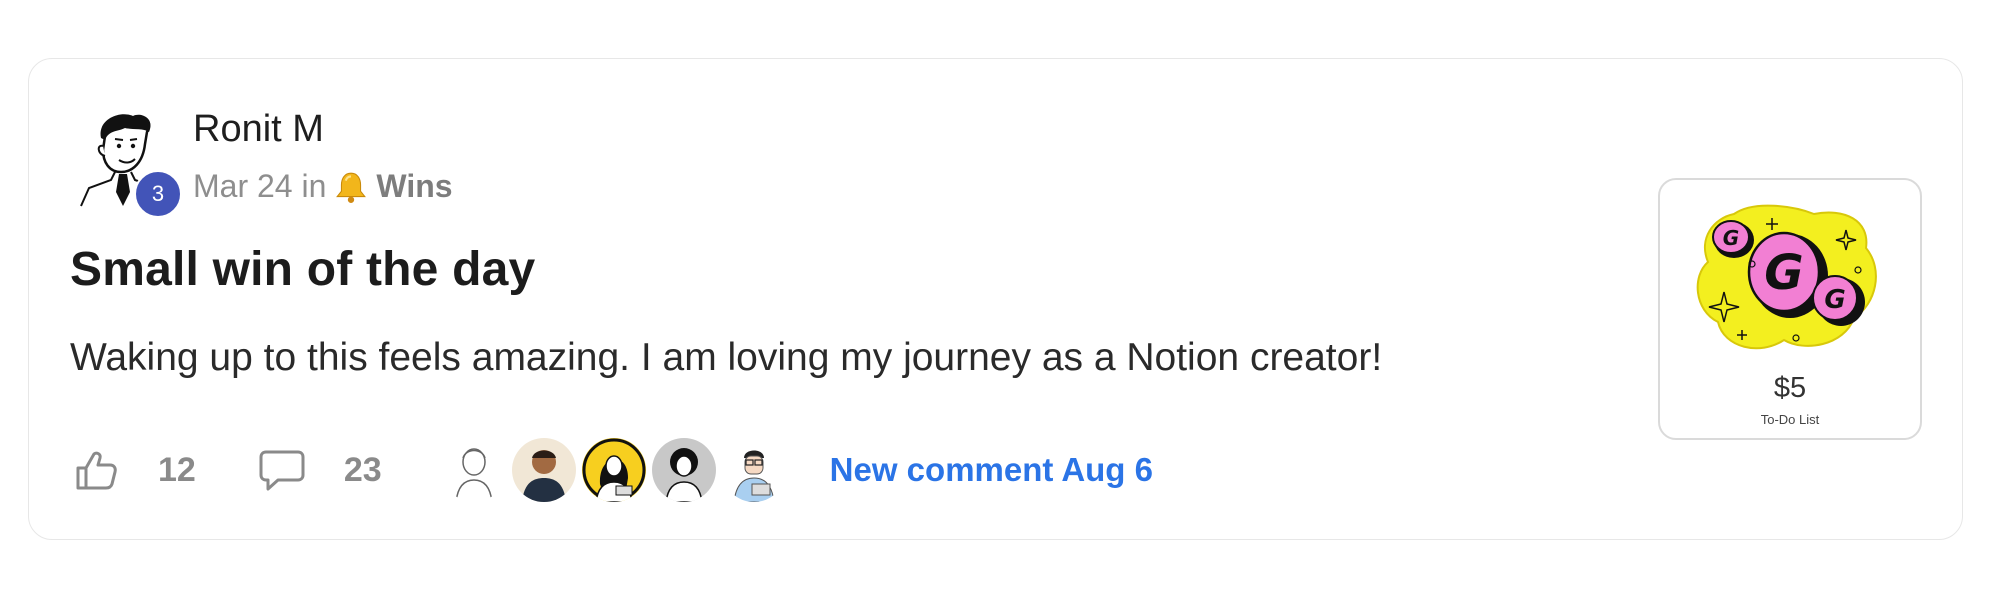  Describe the element at coordinates (414, 186) in the screenshot. I see `category-link: Wins` at that location.